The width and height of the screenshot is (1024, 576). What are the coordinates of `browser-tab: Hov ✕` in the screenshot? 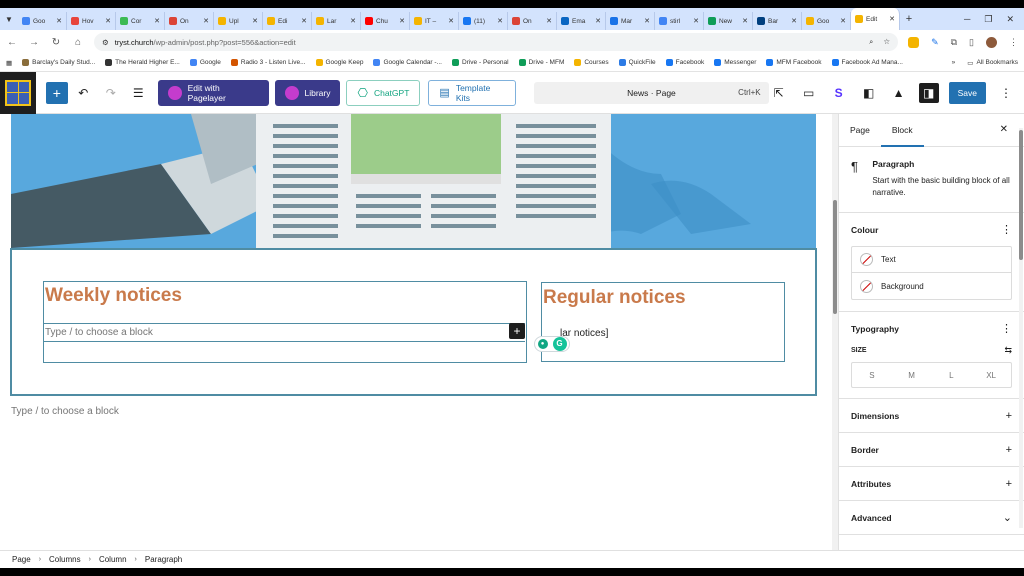 It's located at (91, 21).